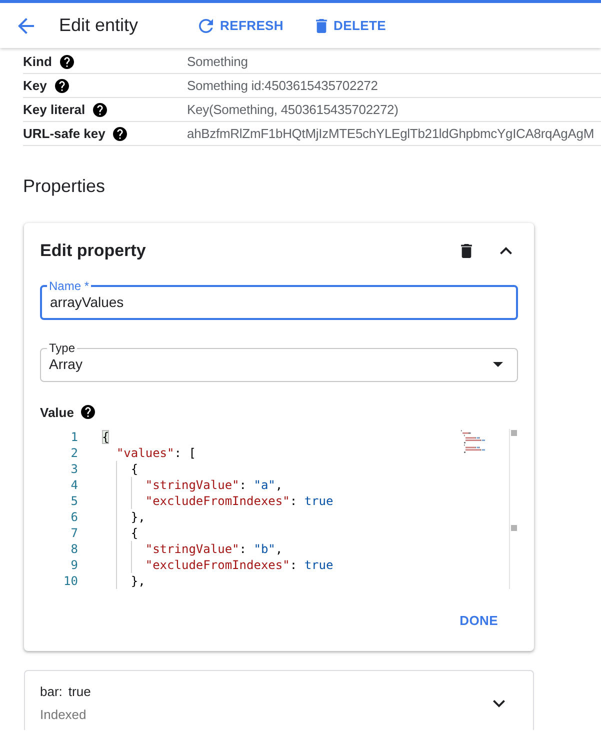  I want to click on chevron-down-icon, so click(499, 704).